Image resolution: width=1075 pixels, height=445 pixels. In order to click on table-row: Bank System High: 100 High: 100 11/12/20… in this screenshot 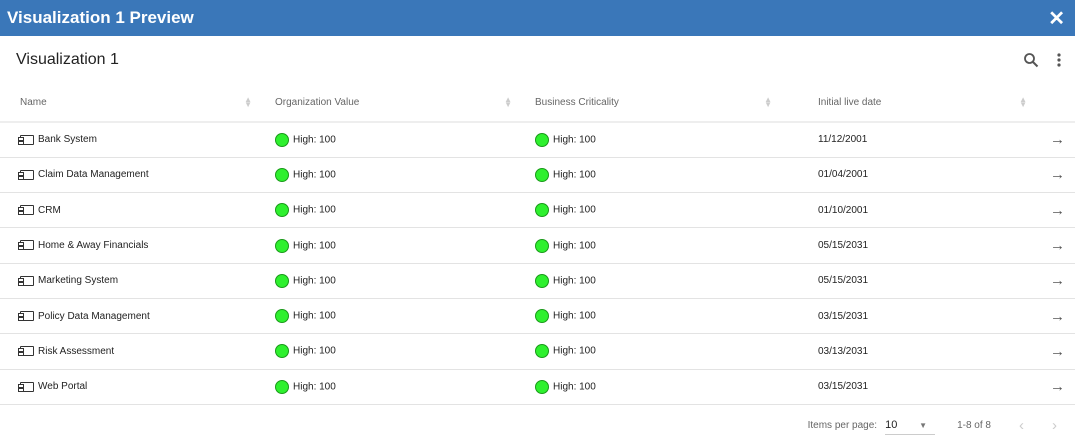, I will do `click(537, 140)`.